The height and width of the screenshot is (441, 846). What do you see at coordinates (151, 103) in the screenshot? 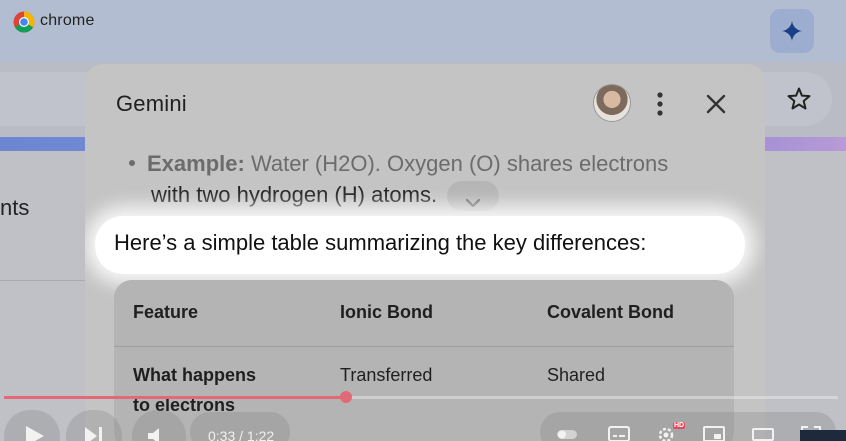
I see `panel-title: Gemini` at bounding box center [151, 103].